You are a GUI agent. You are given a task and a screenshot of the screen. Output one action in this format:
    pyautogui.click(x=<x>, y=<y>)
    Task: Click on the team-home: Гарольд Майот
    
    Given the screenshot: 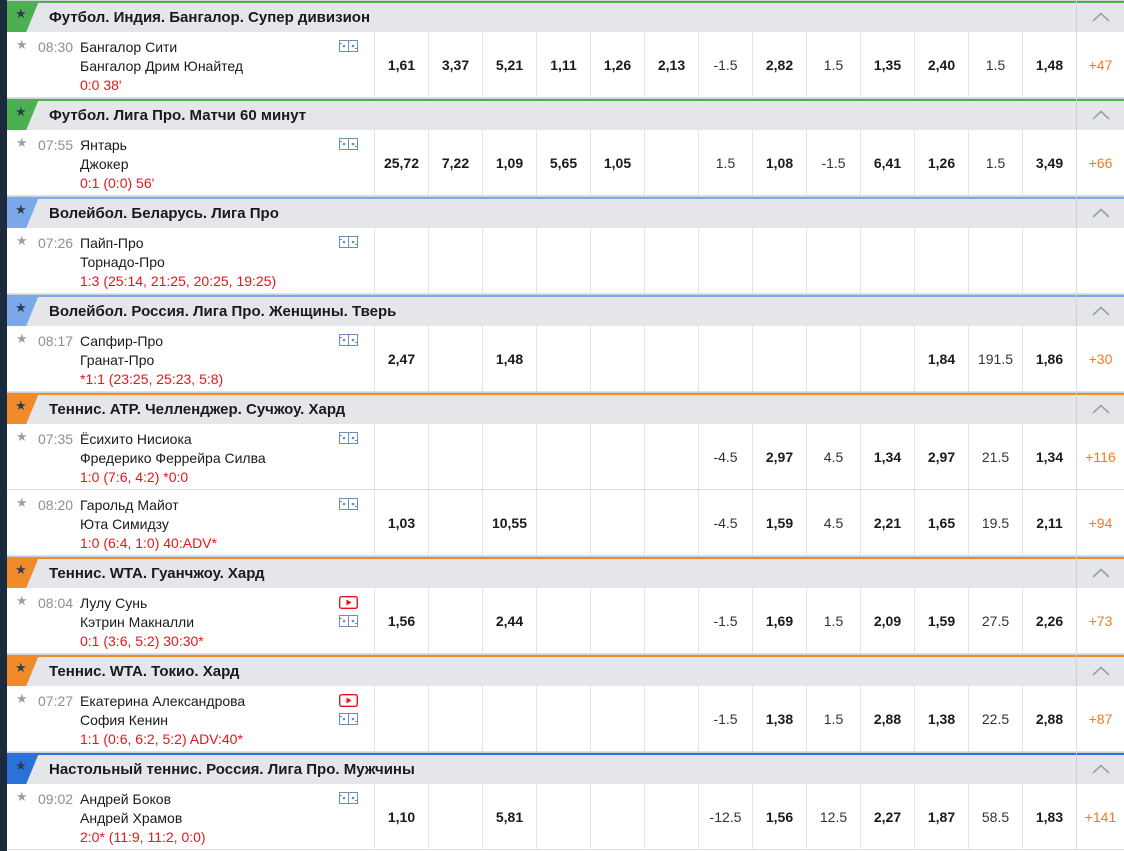 What is the action you would take?
    pyautogui.click(x=129, y=505)
    